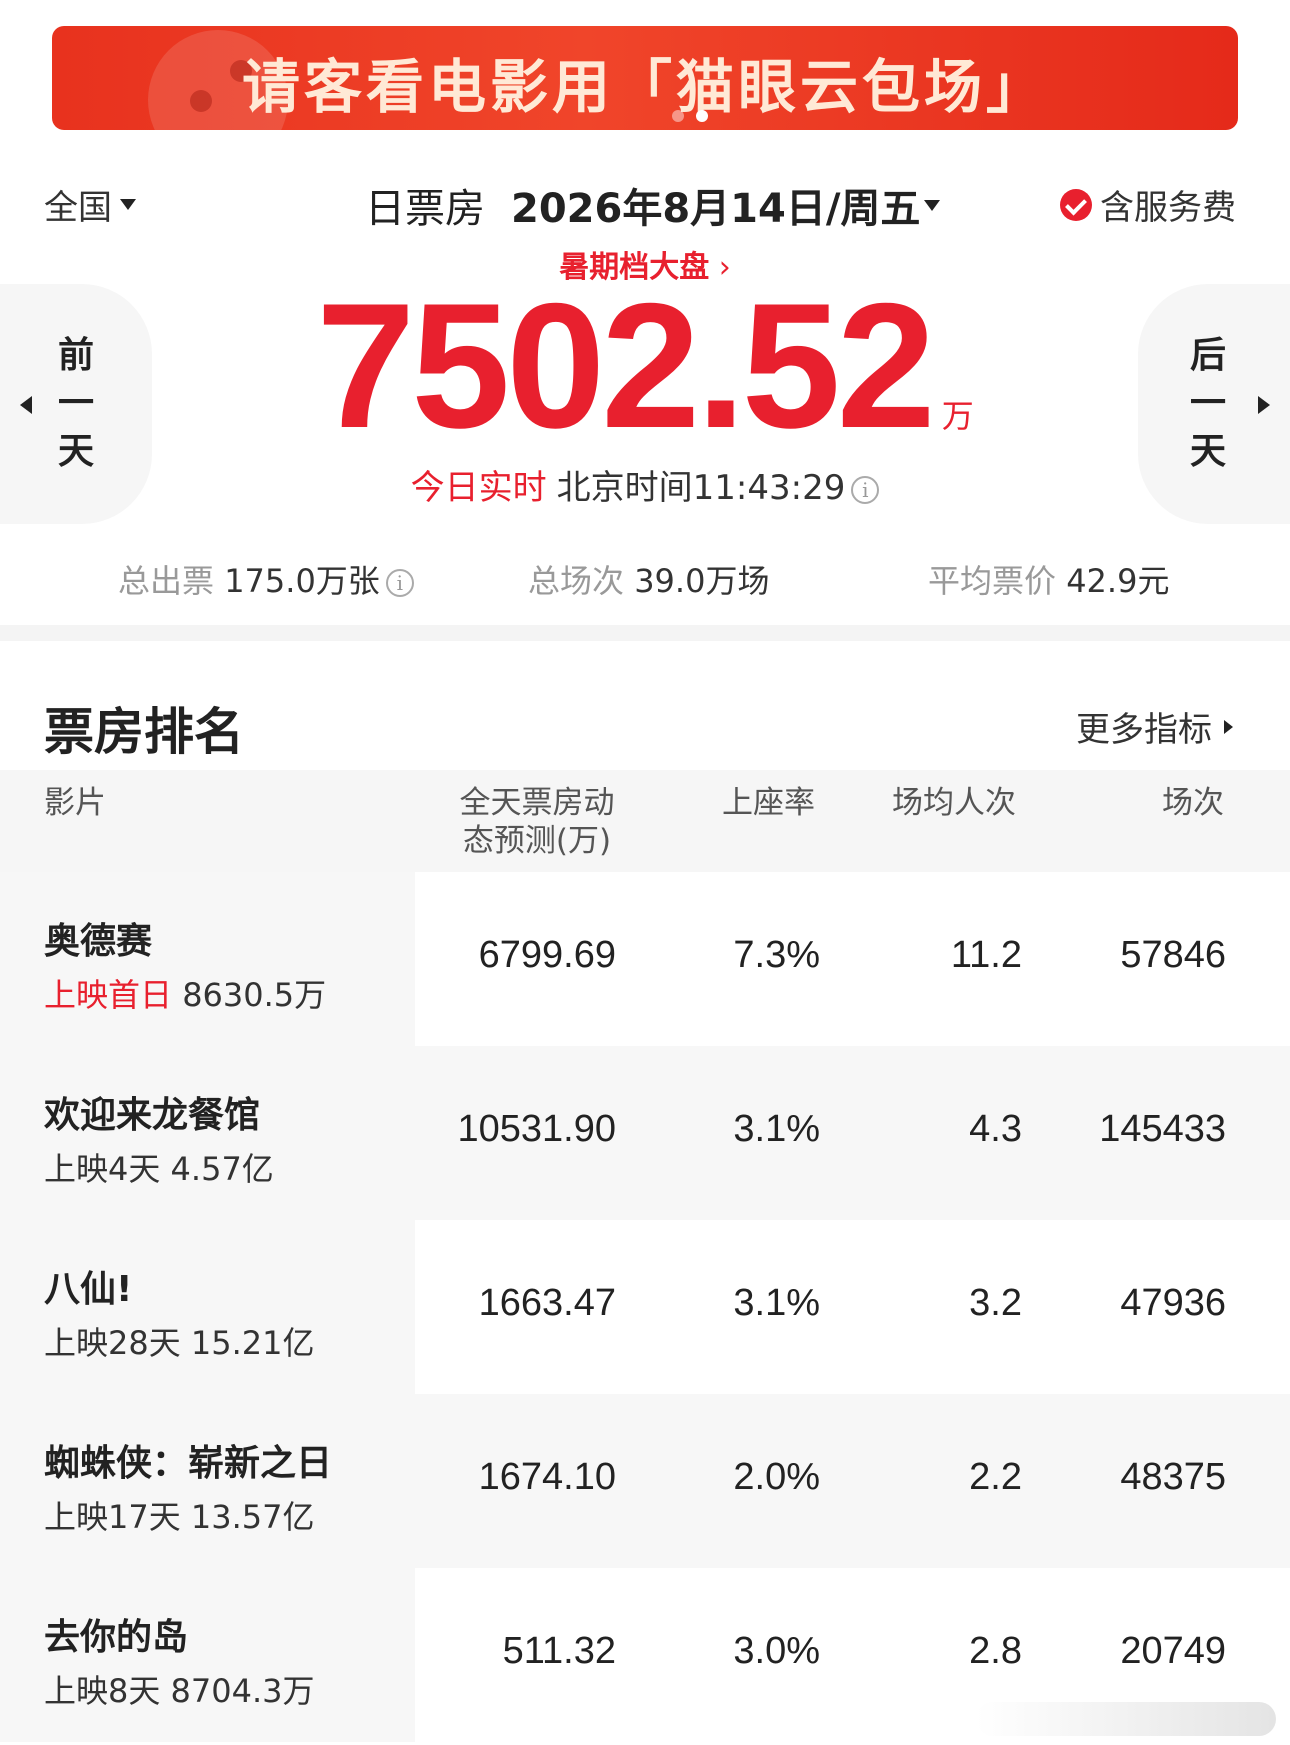 This screenshot has height=1745, width=1290. Describe the element at coordinates (776, 1477) in the screenshot. I see `occupancy-value: 2.0%` at that location.